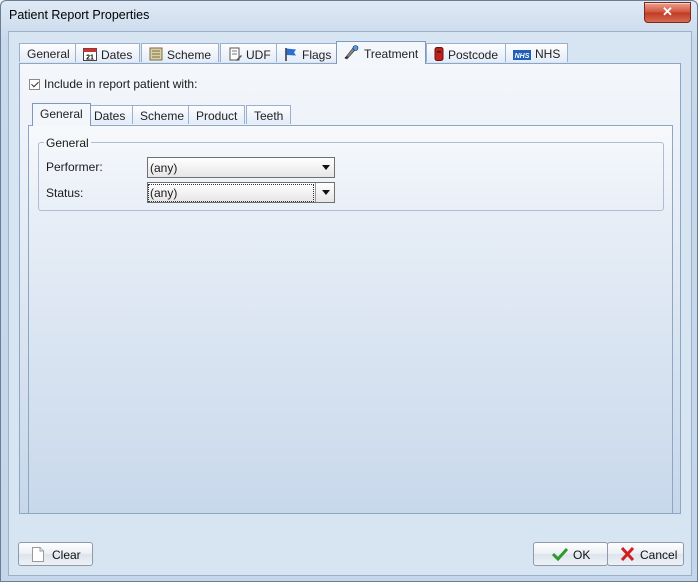 This screenshot has height=582, width=698. I want to click on flag-icon, so click(291, 55).